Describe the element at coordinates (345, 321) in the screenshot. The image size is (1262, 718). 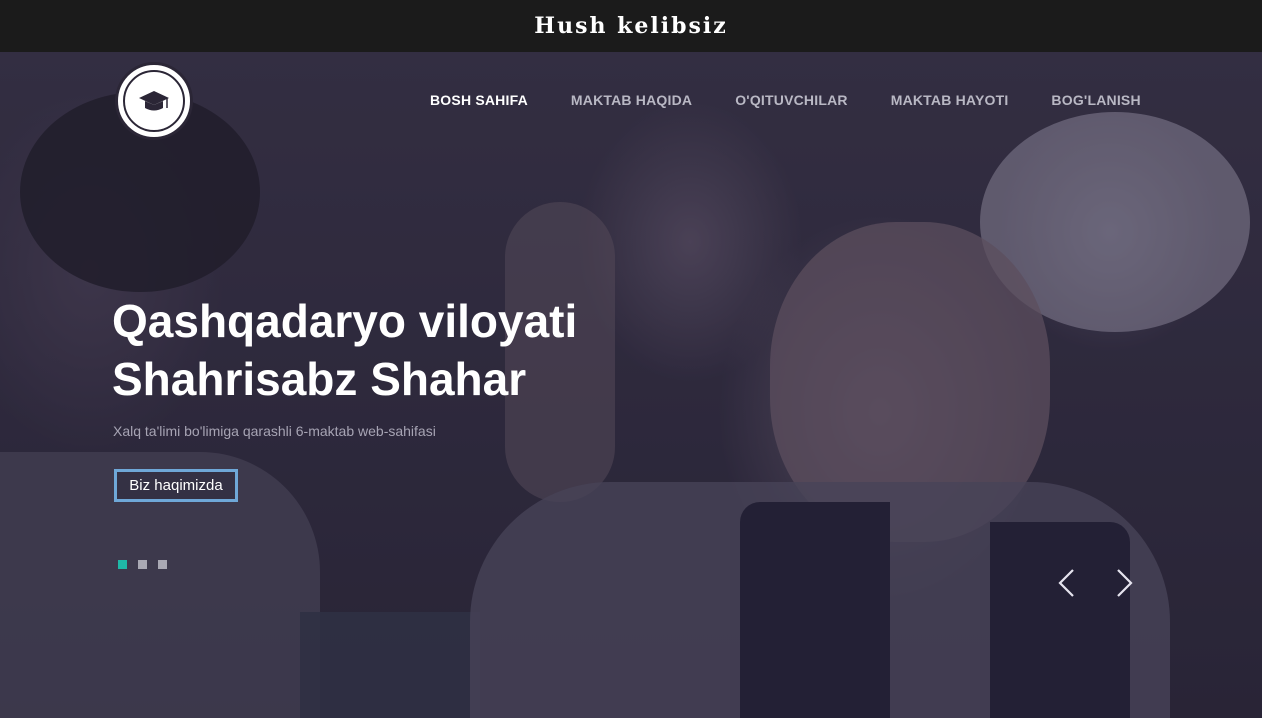
I see `hero-title-line1: Qashqadaryo viloyati` at that location.